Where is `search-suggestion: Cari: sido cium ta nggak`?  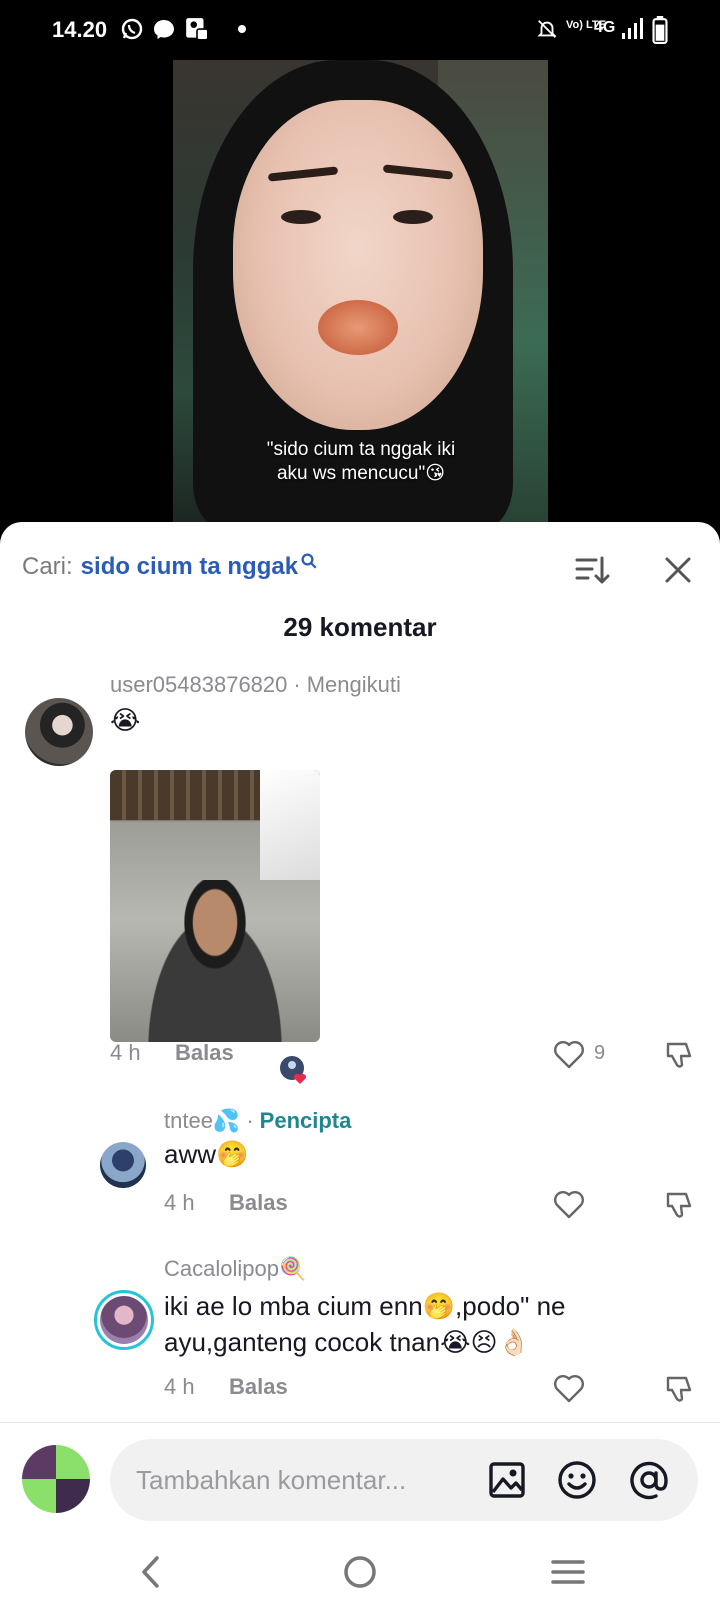
search-suggestion: Cari: sido cium ta nggak is located at coordinates (170, 567).